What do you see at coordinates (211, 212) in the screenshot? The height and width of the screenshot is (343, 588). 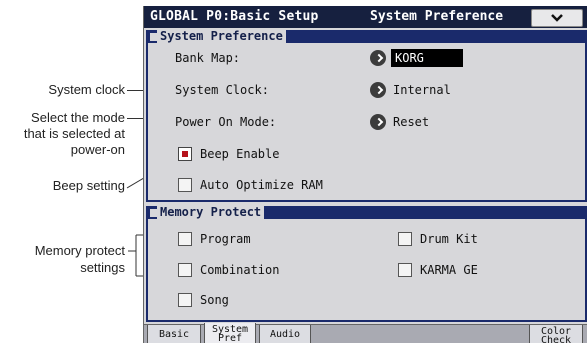 I see `memory-protect-heading: Memory Protect` at bounding box center [211, 212].